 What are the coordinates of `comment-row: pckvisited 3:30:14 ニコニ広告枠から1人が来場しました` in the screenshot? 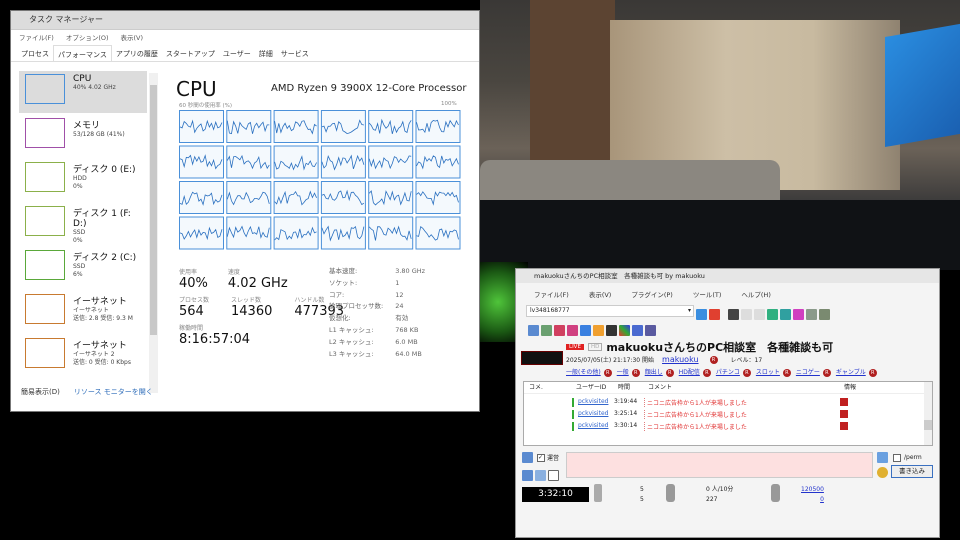 It's located at (710, 426).